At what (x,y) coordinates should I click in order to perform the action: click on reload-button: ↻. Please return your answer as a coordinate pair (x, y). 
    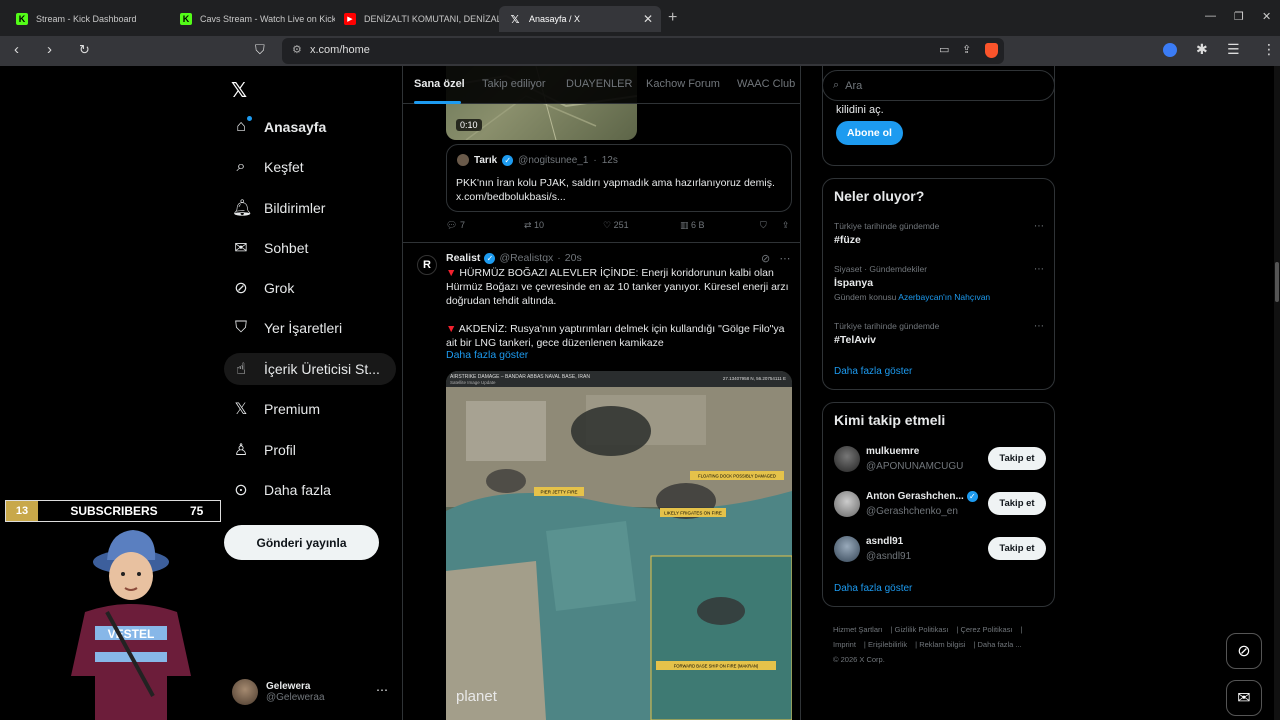
    Looking at the image, I should click on (84, 50).